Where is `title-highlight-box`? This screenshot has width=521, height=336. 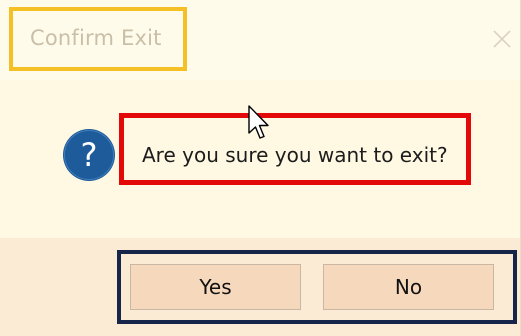 title-highlight-box is located at coordinates (98, 39).